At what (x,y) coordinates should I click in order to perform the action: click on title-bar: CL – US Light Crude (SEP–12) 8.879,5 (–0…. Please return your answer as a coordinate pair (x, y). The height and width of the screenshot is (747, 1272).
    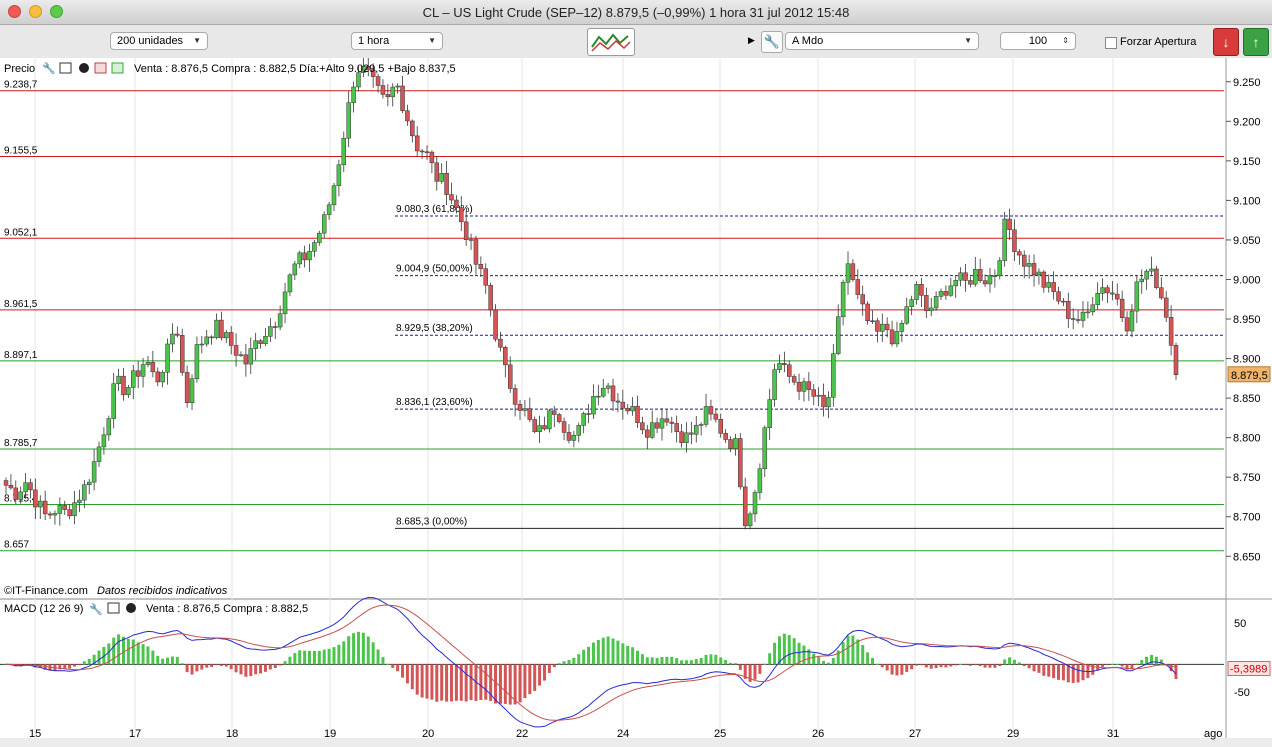
    Looking at the image, I should click on (636, 12).